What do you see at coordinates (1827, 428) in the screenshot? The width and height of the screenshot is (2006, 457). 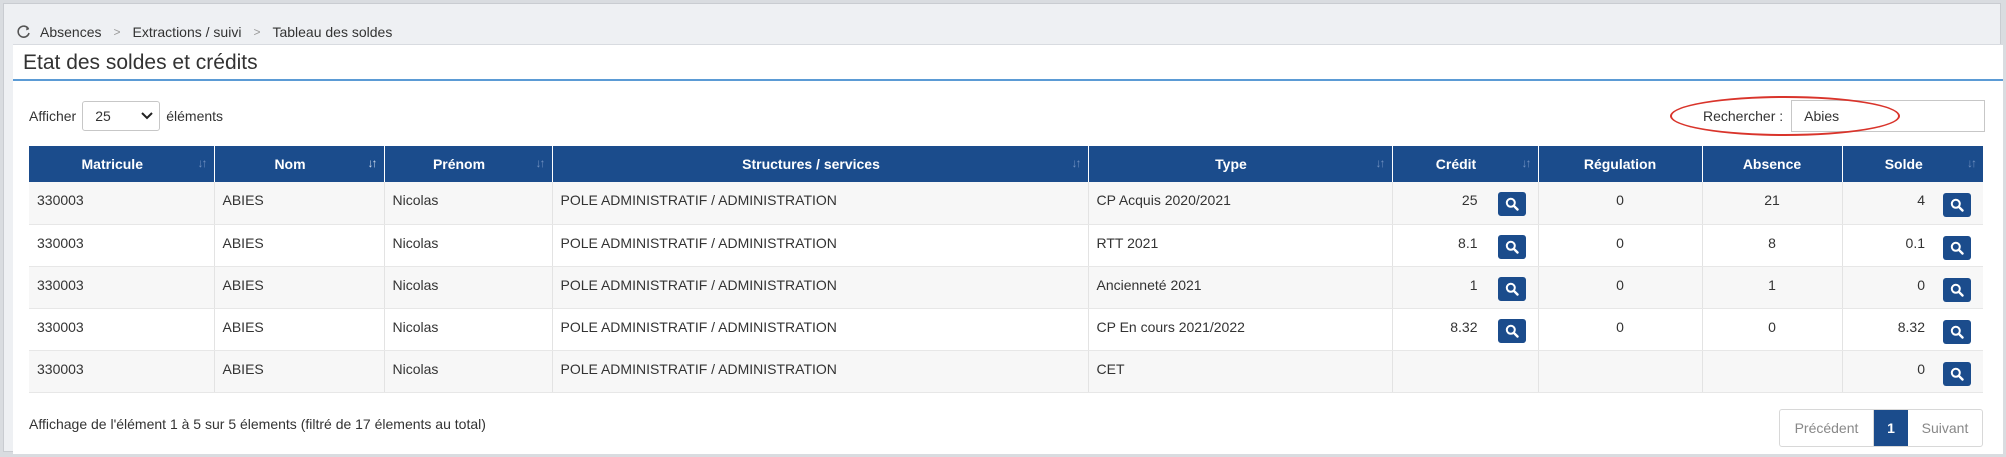 I see `pagination-previous-button: Précédent` at bounding box center [1827, 428].